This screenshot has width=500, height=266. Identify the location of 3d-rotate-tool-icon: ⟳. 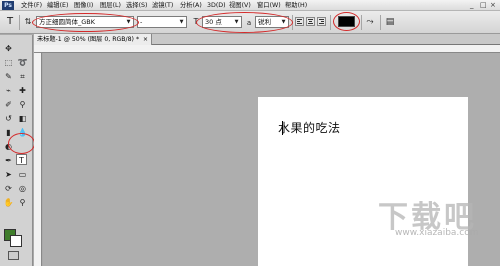
(8, 188).